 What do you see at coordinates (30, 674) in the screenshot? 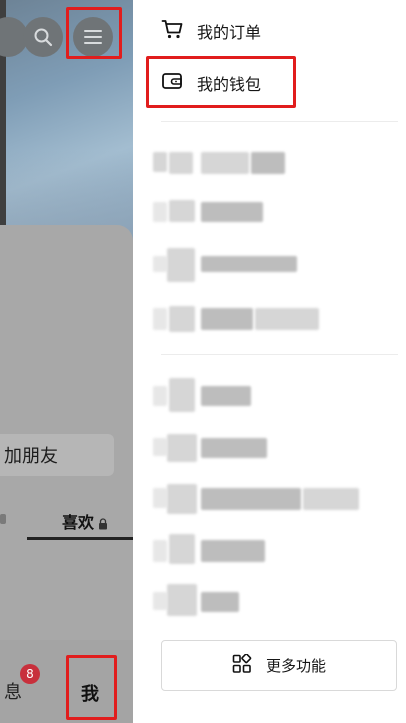
I see `message-badge: 8` at bounding box center [30, 674].